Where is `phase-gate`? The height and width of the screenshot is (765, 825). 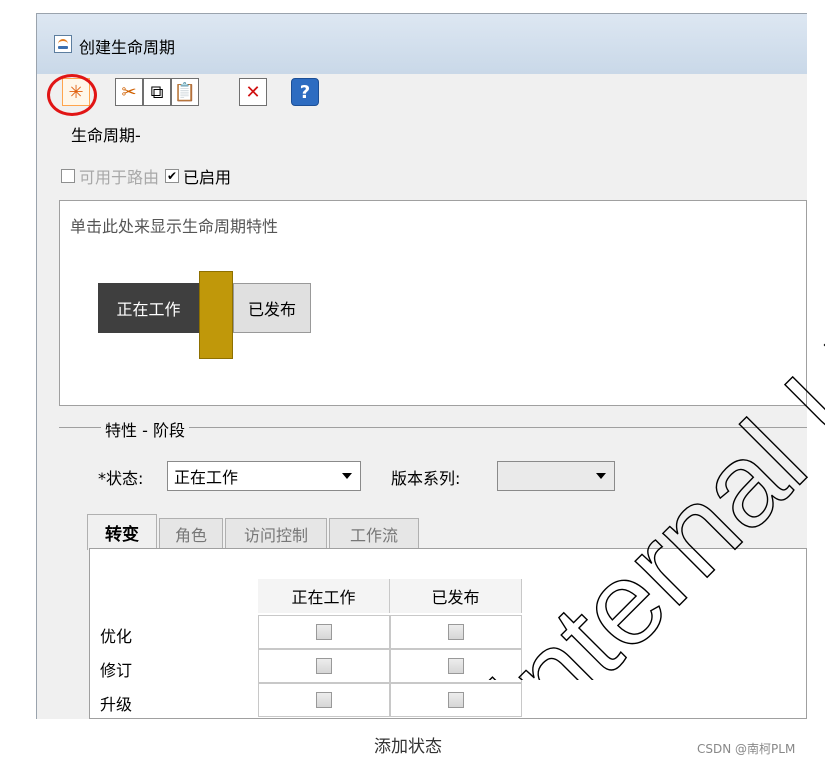 phase-gate is located at coordinates (216, 315).